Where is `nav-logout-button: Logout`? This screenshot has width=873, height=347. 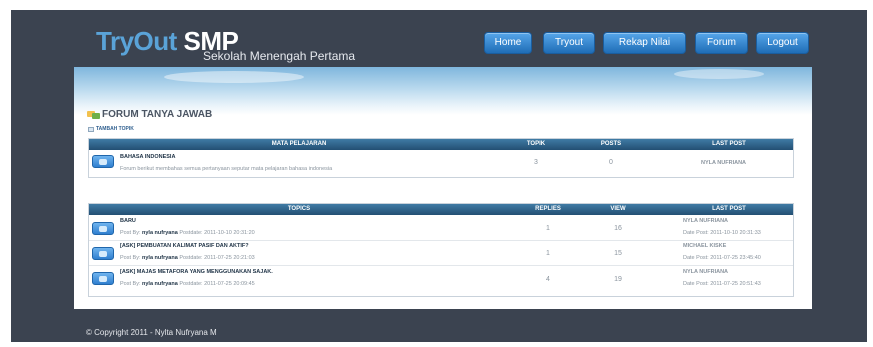
nav-logout-button: Logout is located at coordinates (782, 43).